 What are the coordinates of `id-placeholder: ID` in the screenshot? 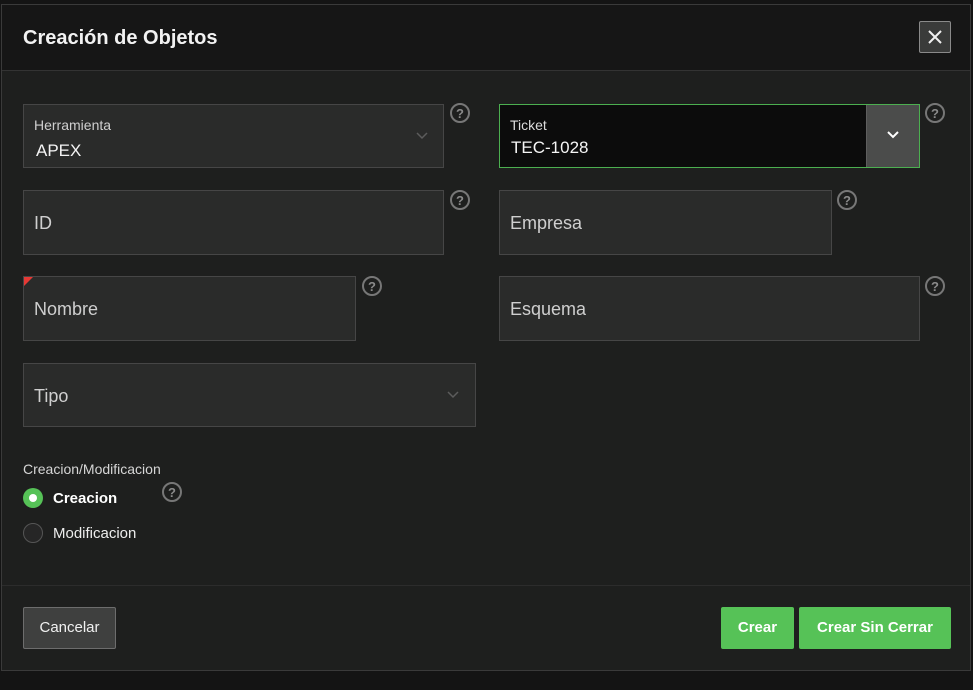 It's located at (43, 223).